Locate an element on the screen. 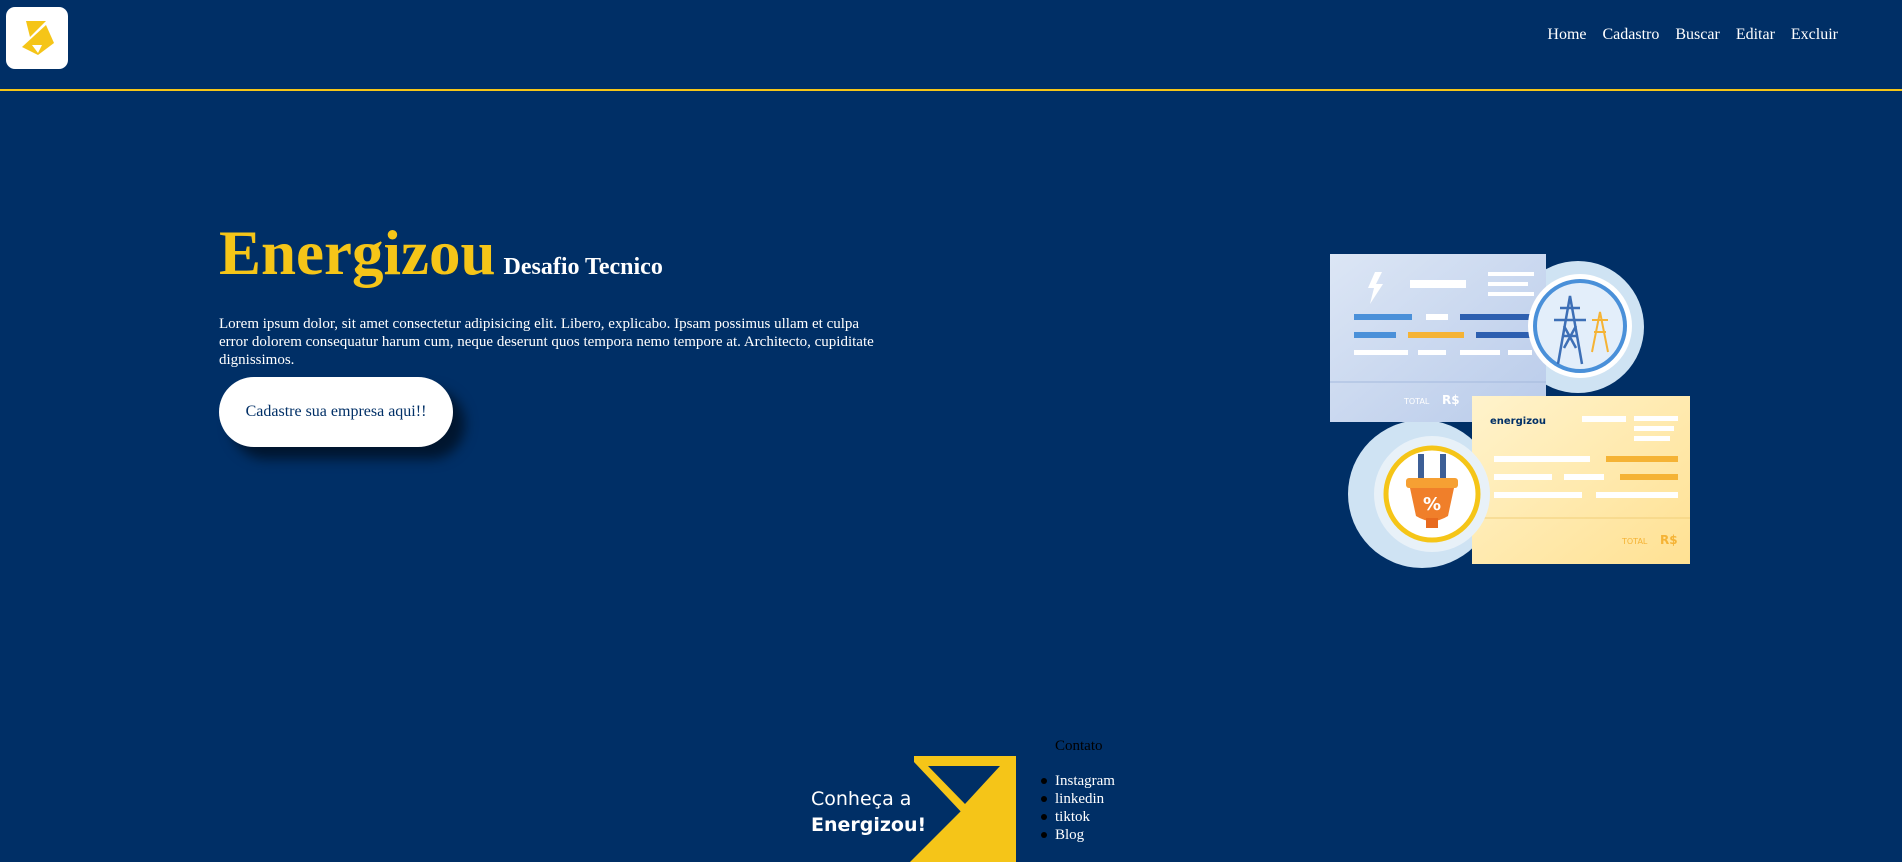  list-item: Instagram is located at coordinates (1078, 781).